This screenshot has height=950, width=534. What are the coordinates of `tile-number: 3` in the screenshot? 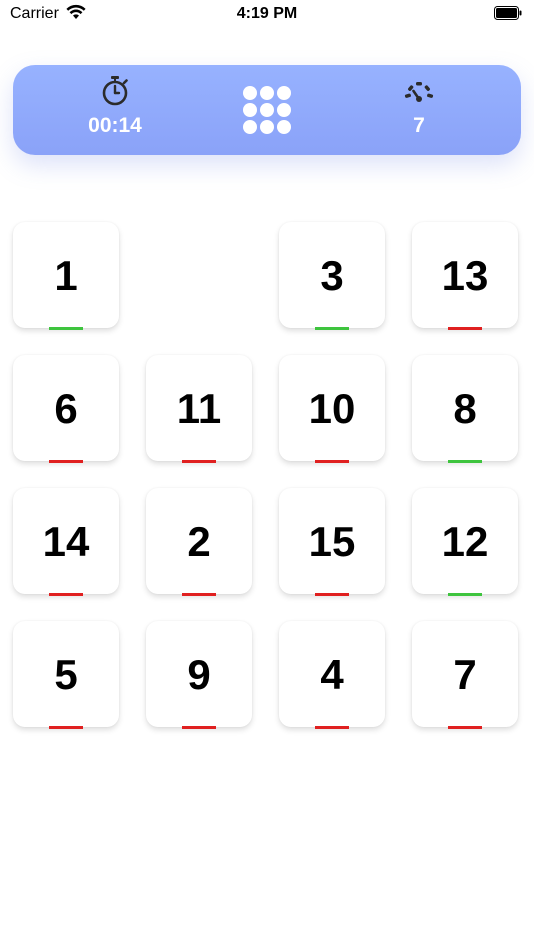 It's located at (332, 275).